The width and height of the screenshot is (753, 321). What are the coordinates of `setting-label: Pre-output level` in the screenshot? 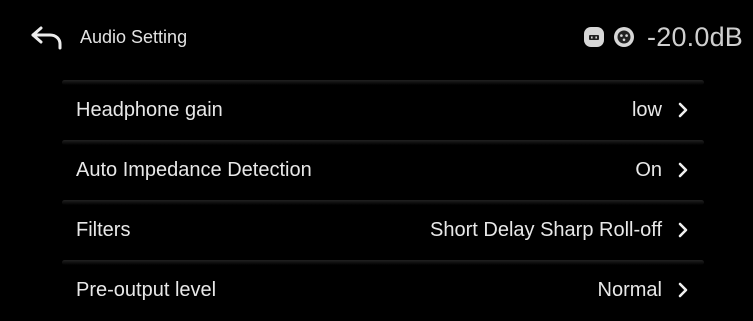 It's located at (146, 289).